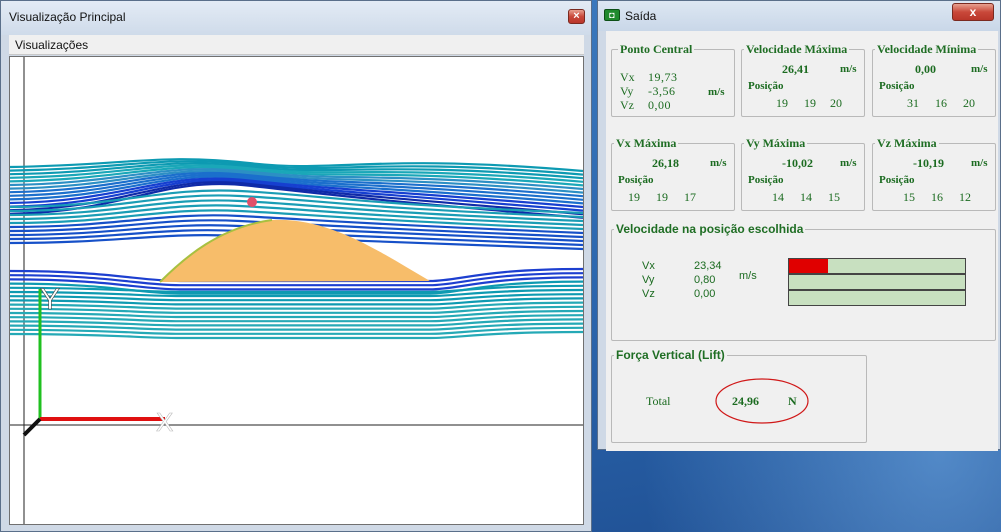 This screenshot has height=532, width=1001. I want to click on pos-x: 15, so click(909, 197).